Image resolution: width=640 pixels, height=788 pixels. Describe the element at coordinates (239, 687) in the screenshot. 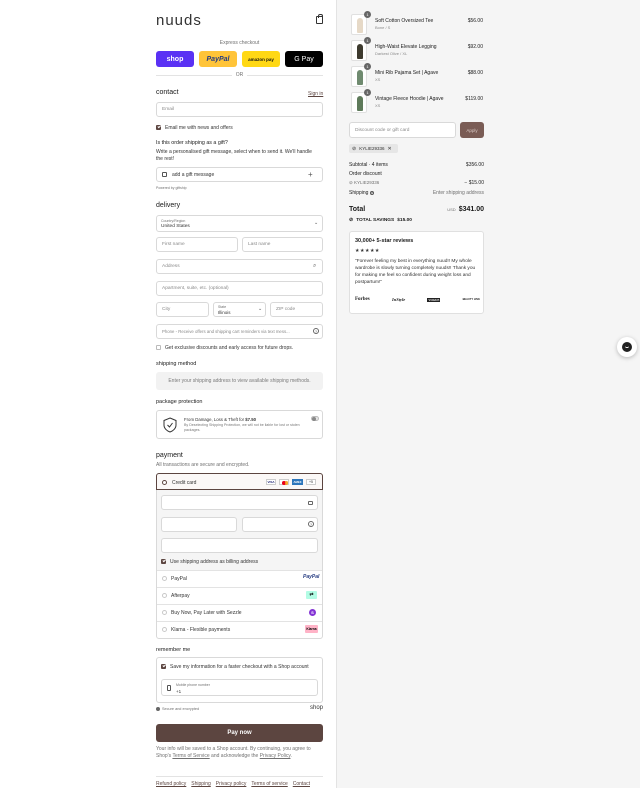

I see `mobile-phone-input: Mobile phone number +1` at that location.